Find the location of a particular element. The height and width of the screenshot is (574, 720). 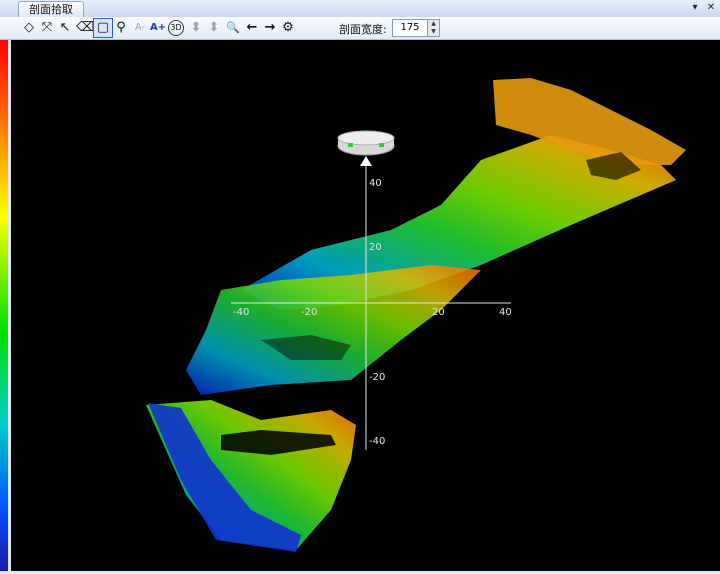

x-tick-label: 40 is located at coordinates (505, 312).